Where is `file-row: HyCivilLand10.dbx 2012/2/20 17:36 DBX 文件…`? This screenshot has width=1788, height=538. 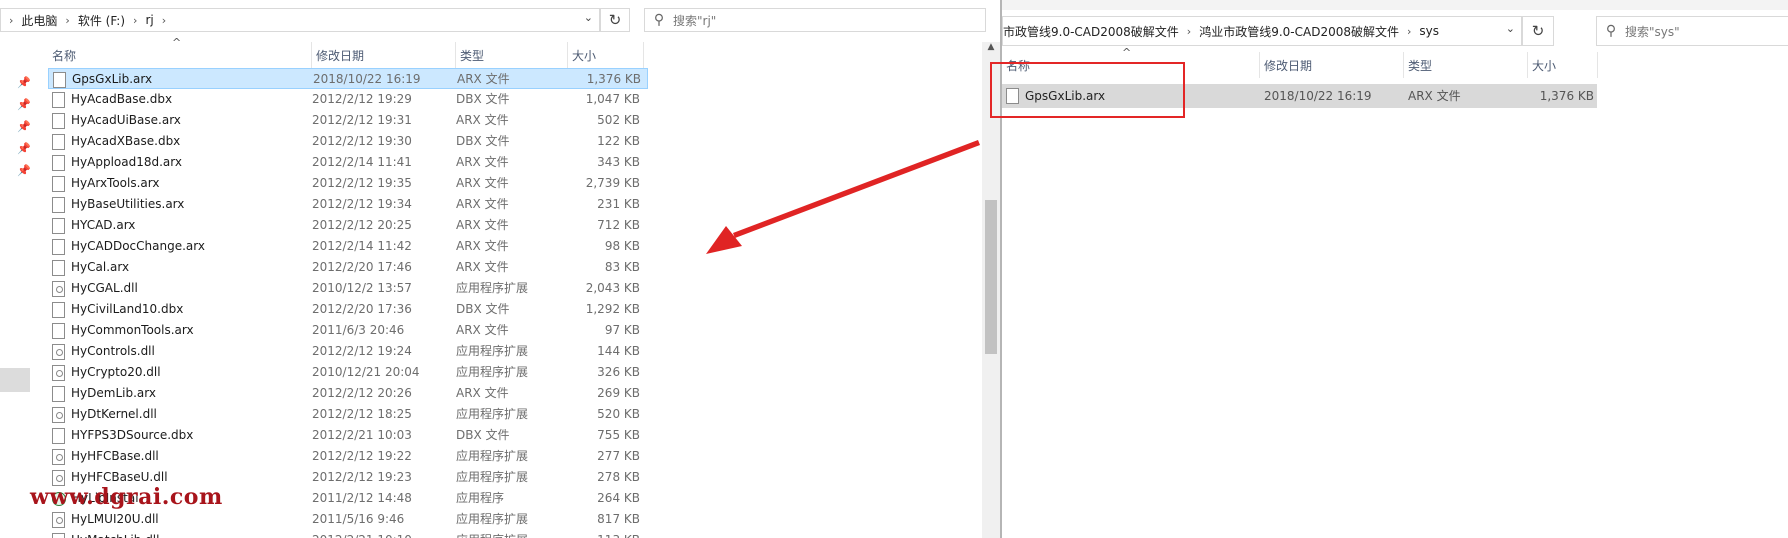 file-row: HyCivilLand10.dbx 2012/2/20 17:36 DBX 文件… is located at coordinates (348, 309).